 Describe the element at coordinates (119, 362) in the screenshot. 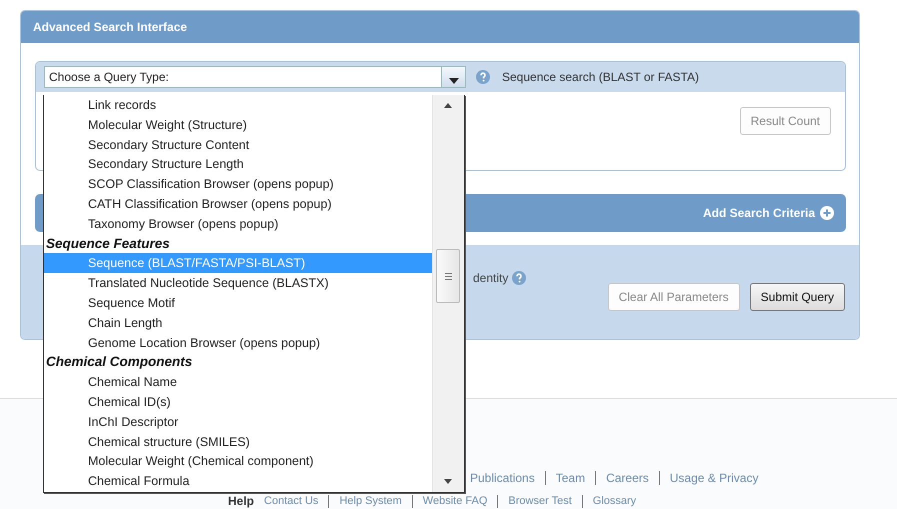

I see `option-group-heading: Chemical Components` at that location.